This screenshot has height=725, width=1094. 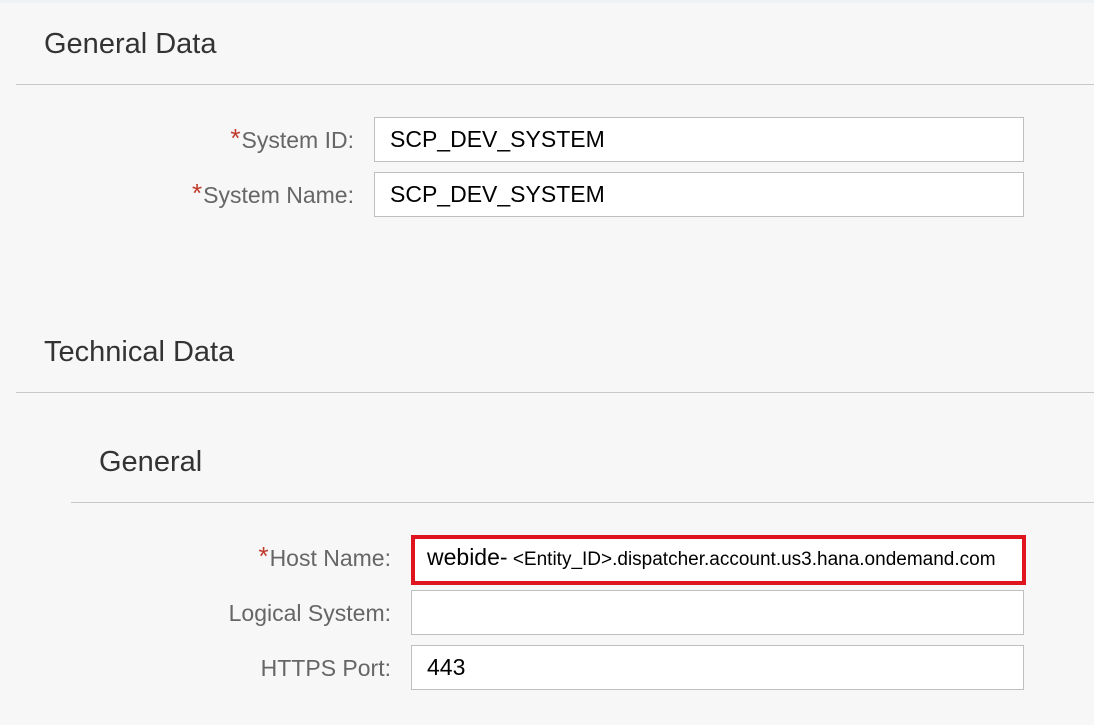 I want to click on logical-system-field, so click(x=717, y=612).